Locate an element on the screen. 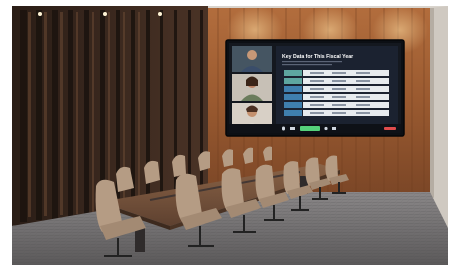 The image size is (460, 269). video-conference-display: Key Data for This Fiscal Year is located at coordinates (315, 88).